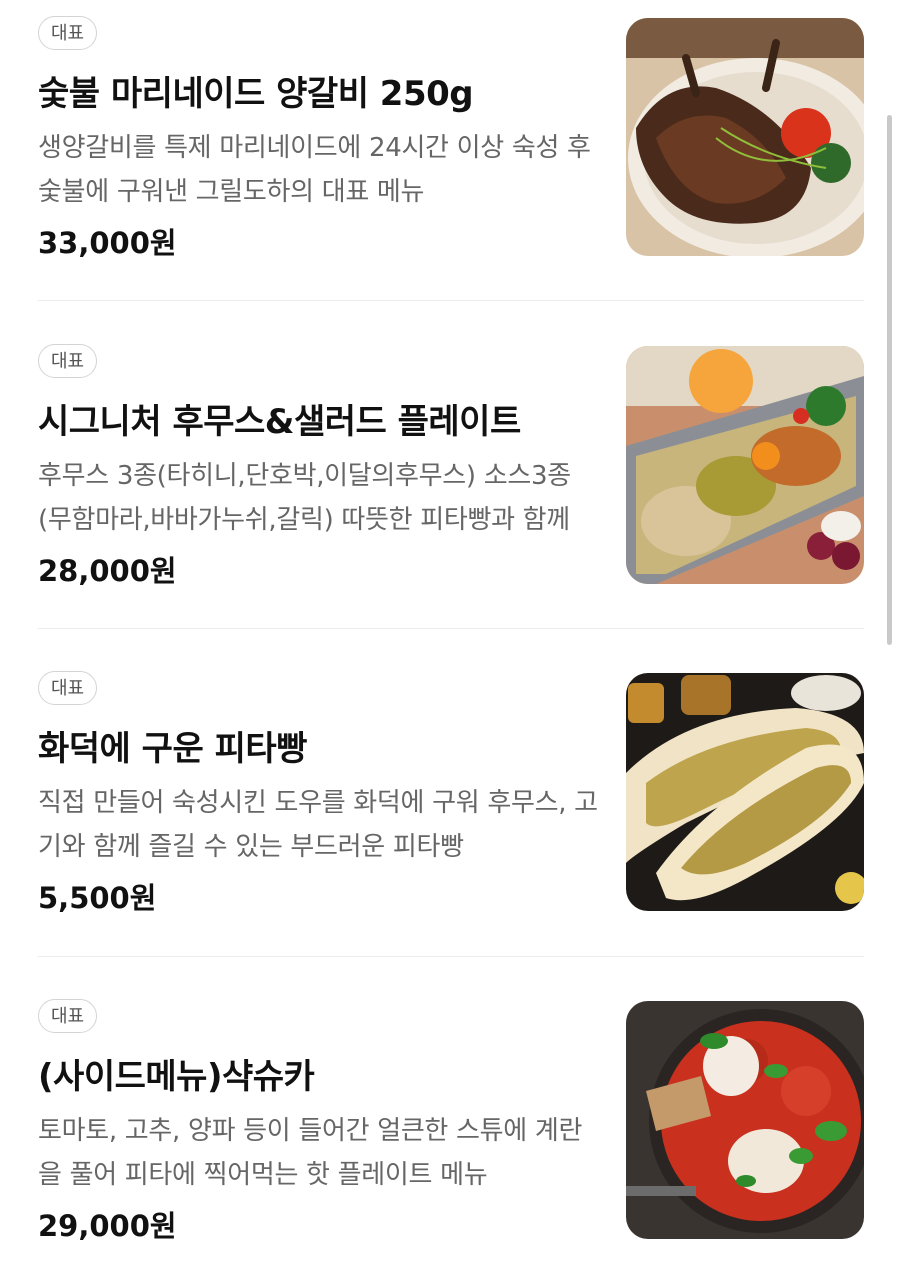 The width and height of the screenshot is (900, 1283). I want to click on menu-item-name: 숯불 마리네이드 양갈비 250g, so click(256, 94).